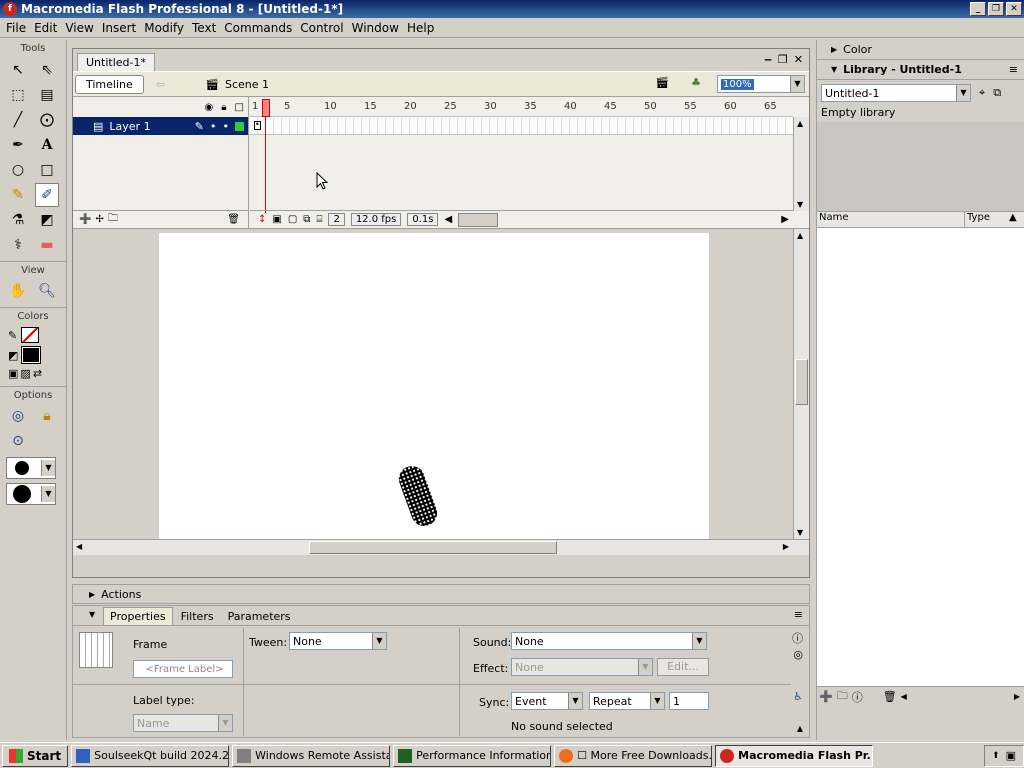 This screenshot has width=1024, height=768. Describe the element at coordinates (627, 701) in the screenshot. I see `repeat-select: Repeat ▼` at that location.